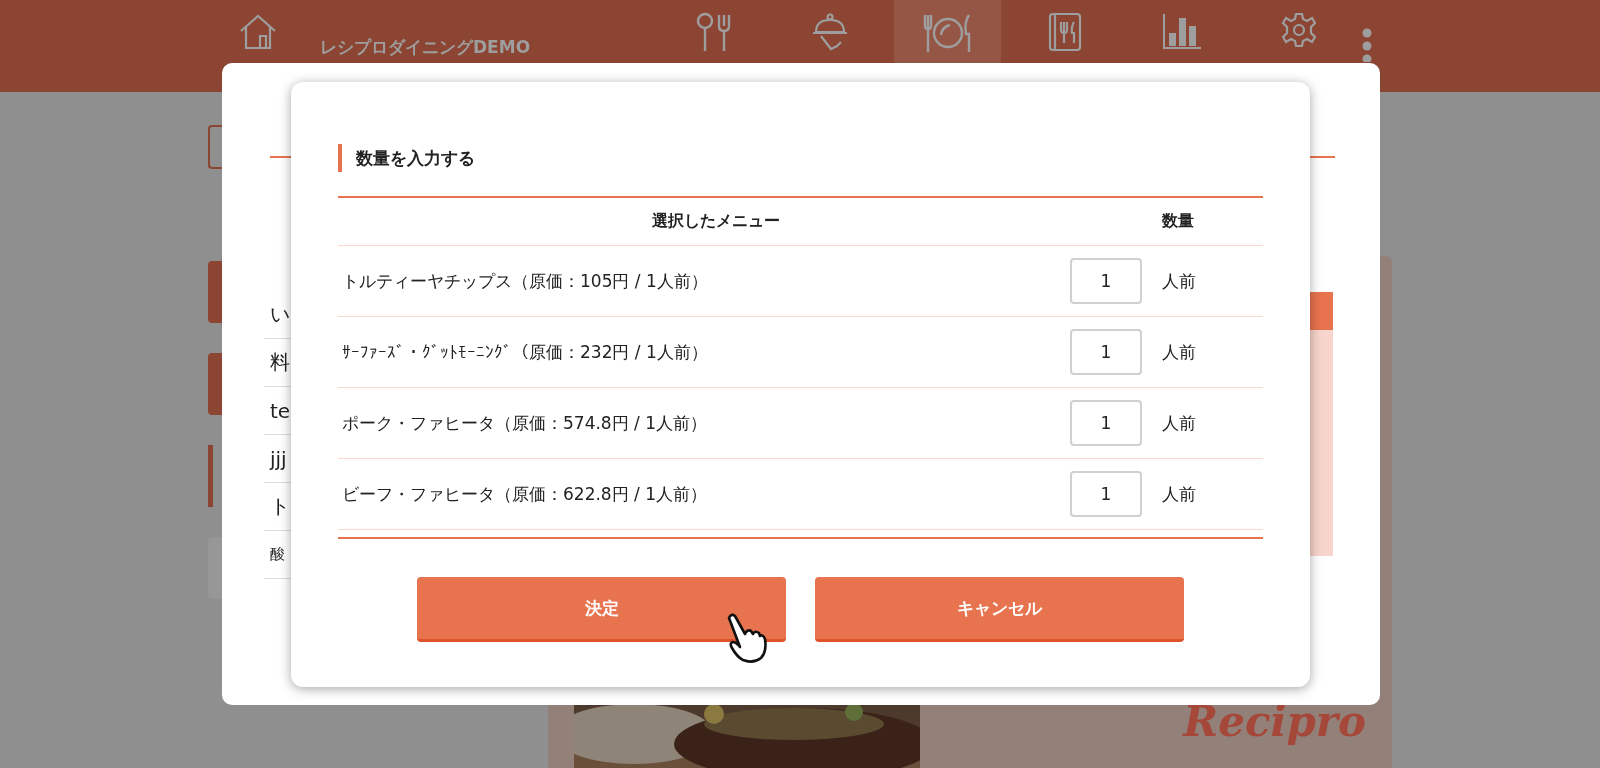  What do you see at coordinates (1367, 45) in the screenshot?
I see `more-icon` at bounding box center [1367, 45].